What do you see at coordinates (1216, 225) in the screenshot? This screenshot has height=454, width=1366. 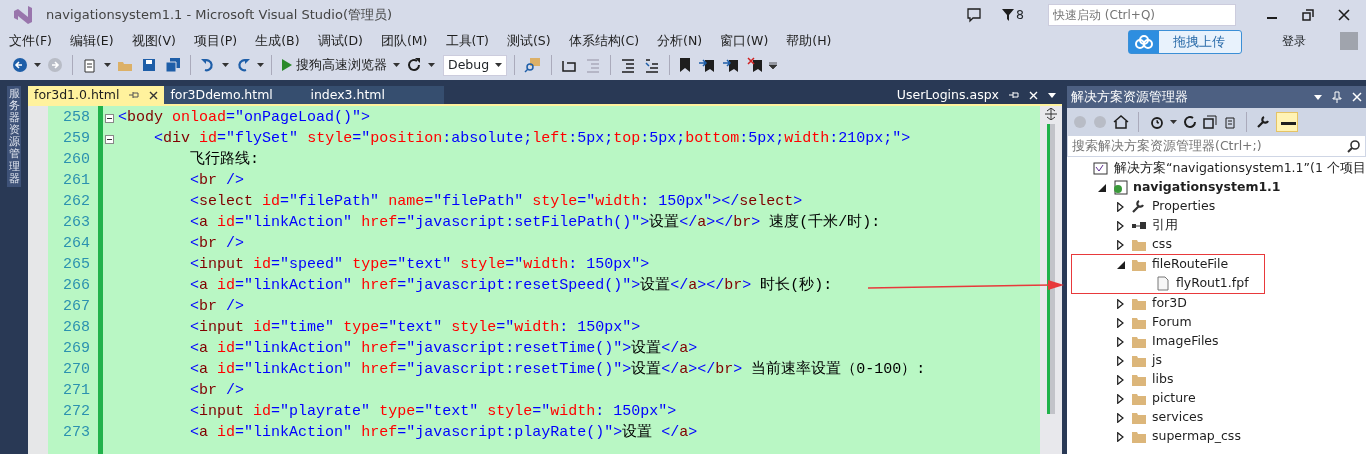 I see `tree-item: 引用` at bounding box center [1216, 225].